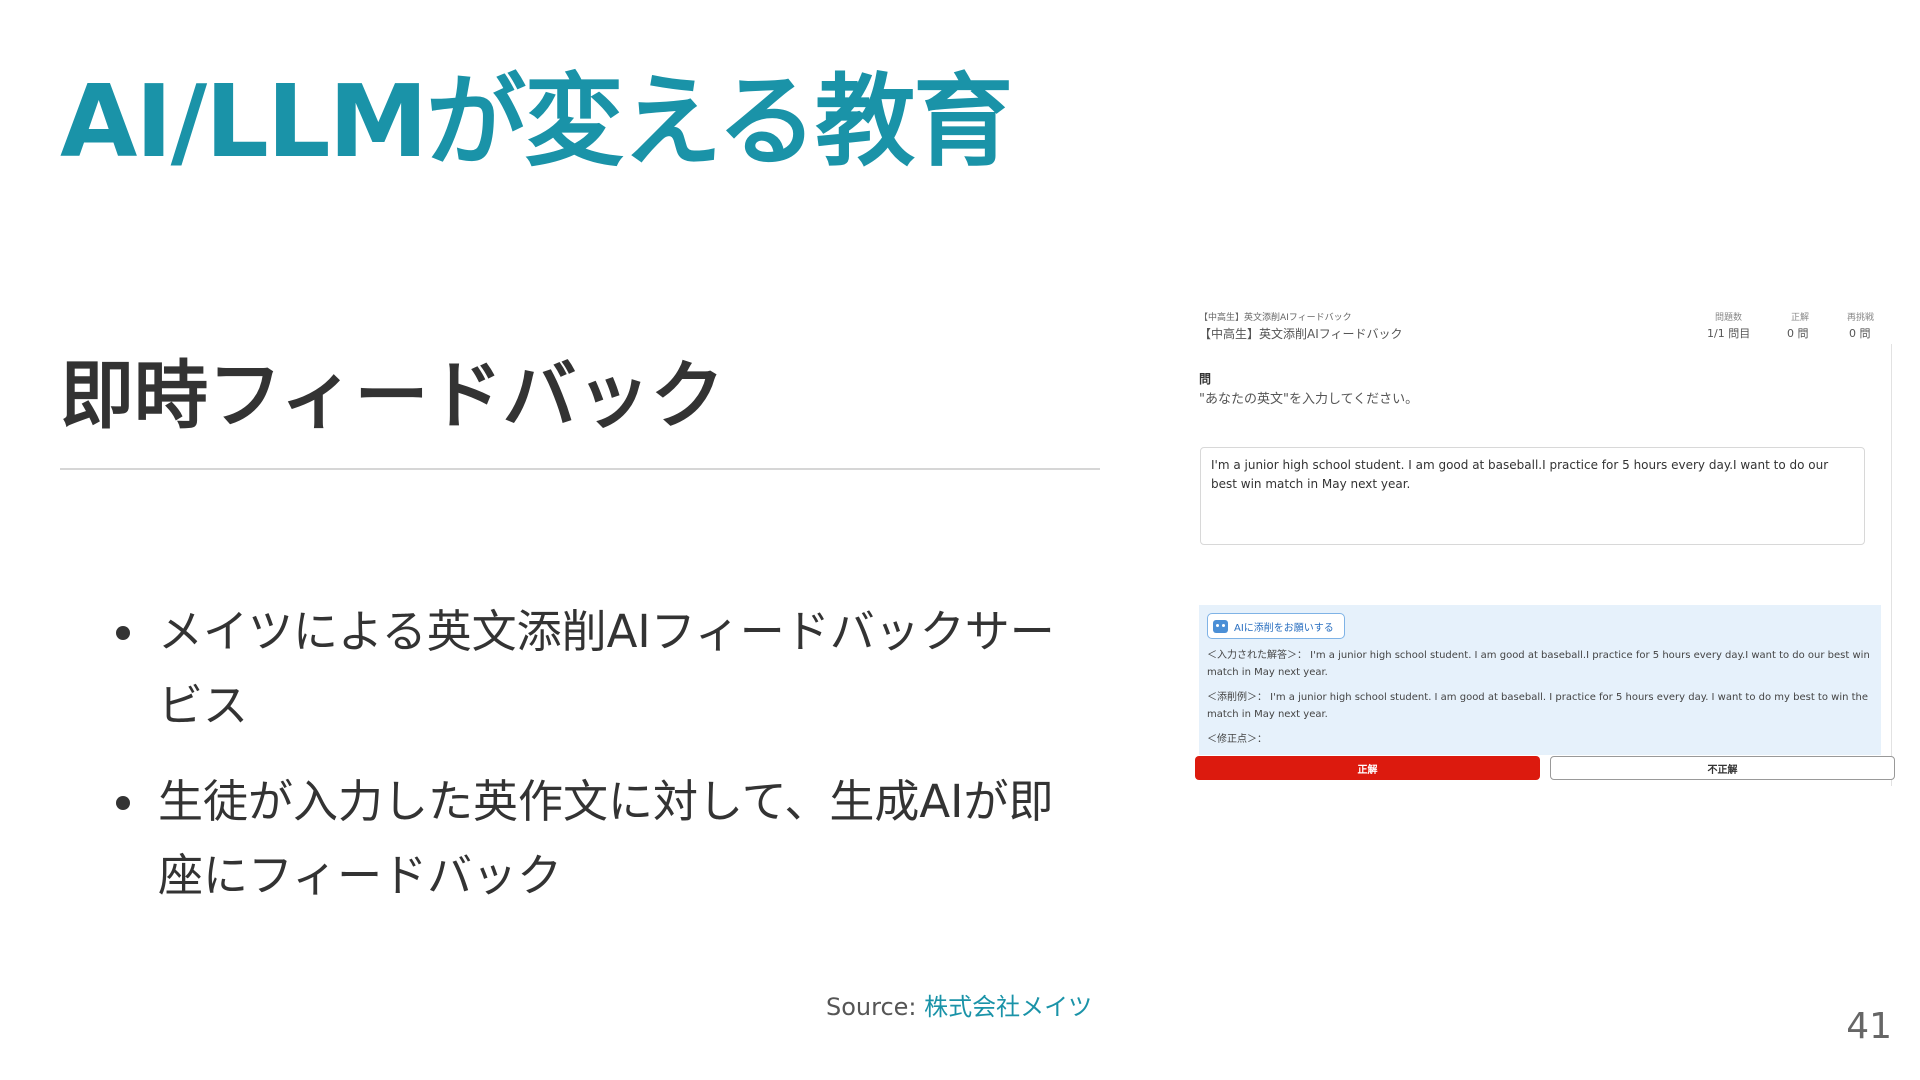 This screenshot has height=1080, width=1920. Describe the element at coordinates (1869, 1026) in the screenshot. I see `page-number: 41` at that location.